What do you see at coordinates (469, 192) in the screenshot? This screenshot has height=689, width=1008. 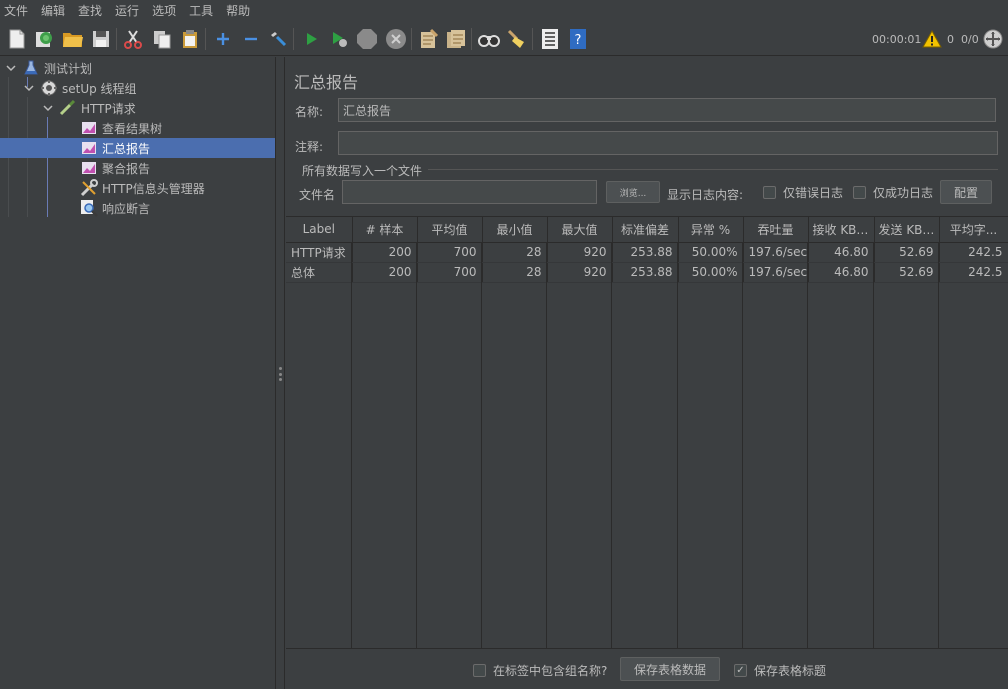 I see `filename-field` at bounding box center [469, 192].